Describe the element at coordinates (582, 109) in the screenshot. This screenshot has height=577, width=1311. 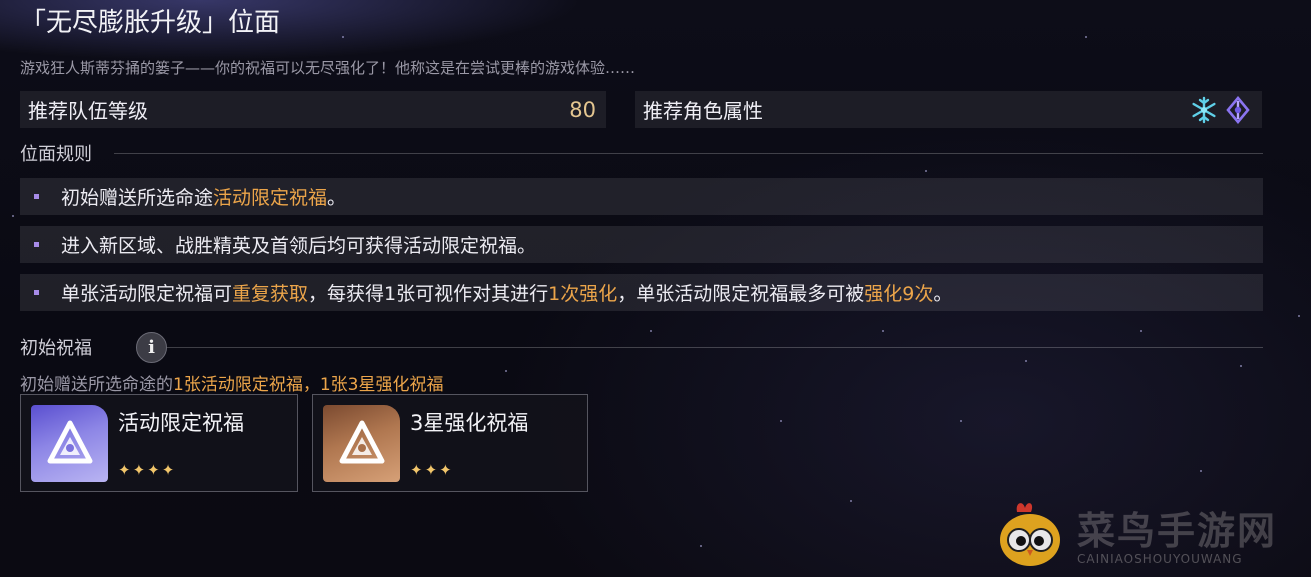
I see `team-level-value: 80` at that location.